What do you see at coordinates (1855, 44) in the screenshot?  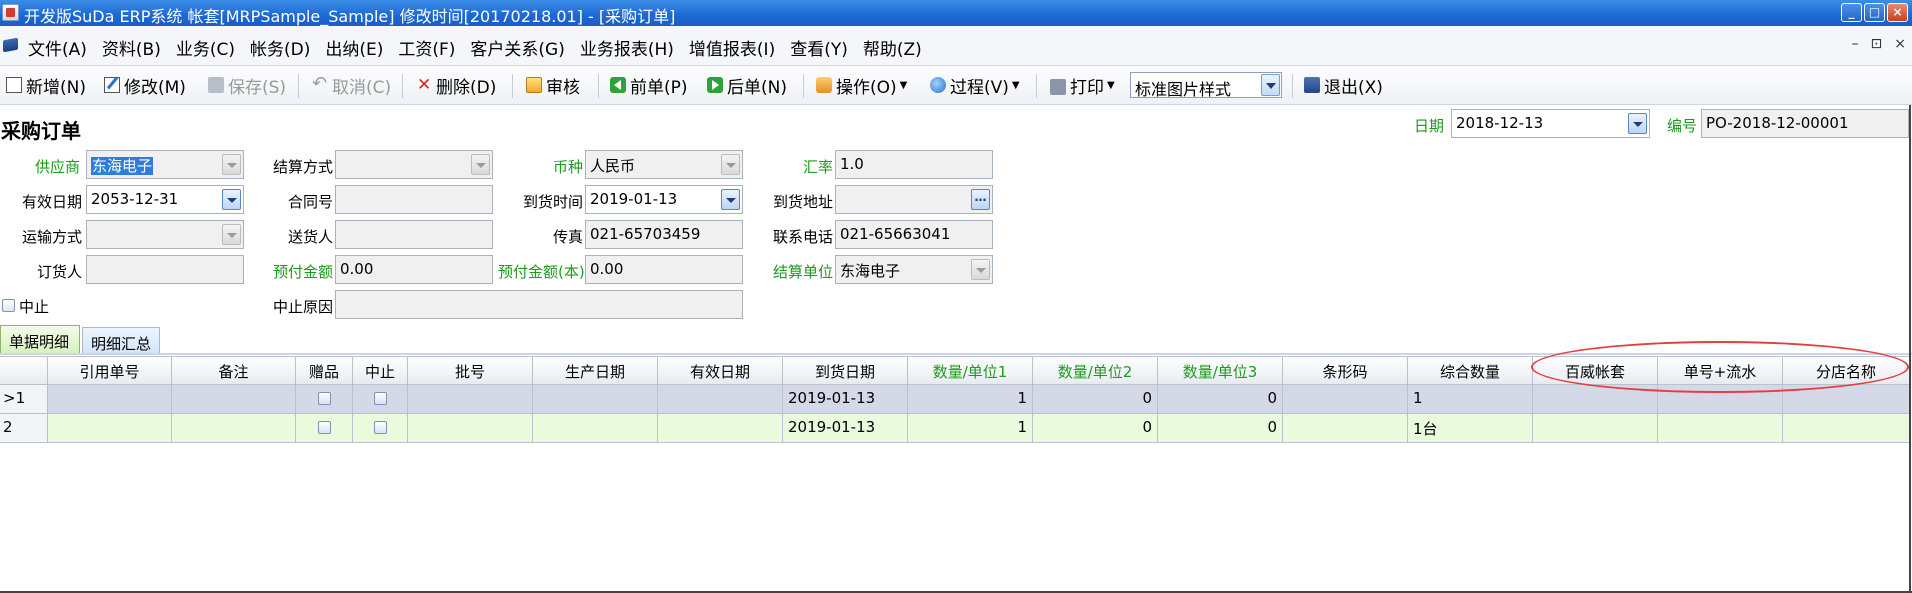 I see `mdi-minimize-button: –` at bounding box center [1855, 44].